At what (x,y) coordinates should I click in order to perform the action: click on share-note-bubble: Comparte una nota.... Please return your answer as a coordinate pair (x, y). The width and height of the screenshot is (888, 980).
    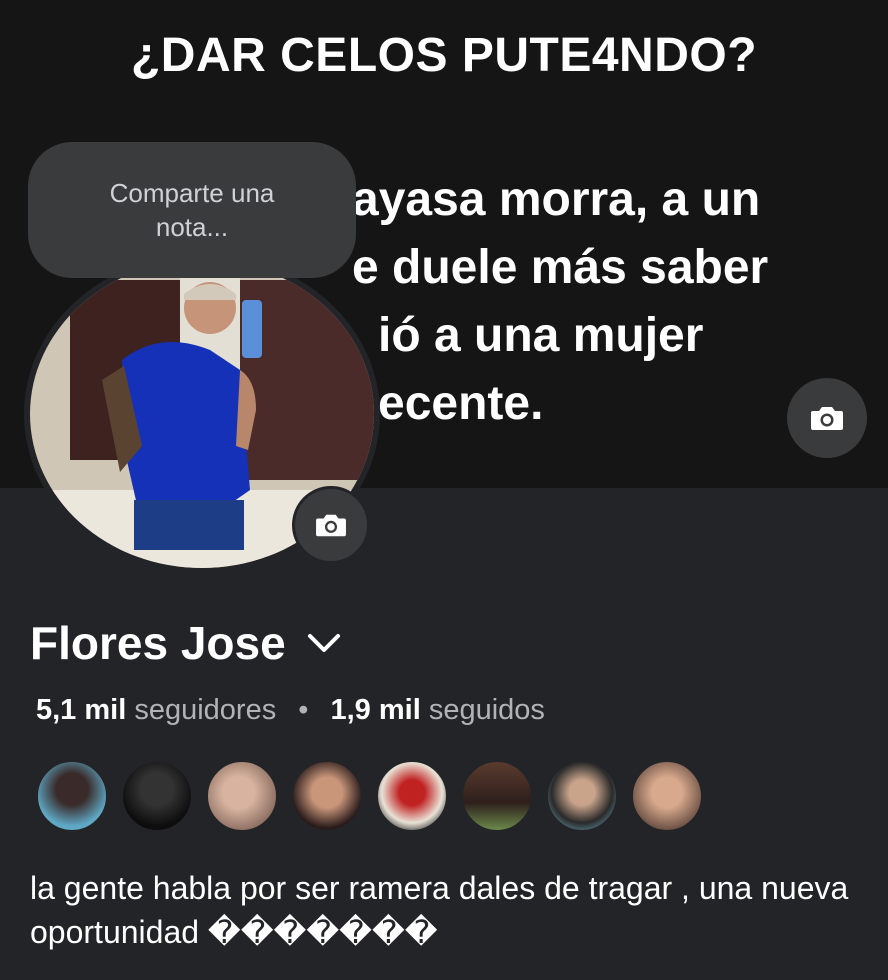
    Looking at the image, I should click on (192, 210).